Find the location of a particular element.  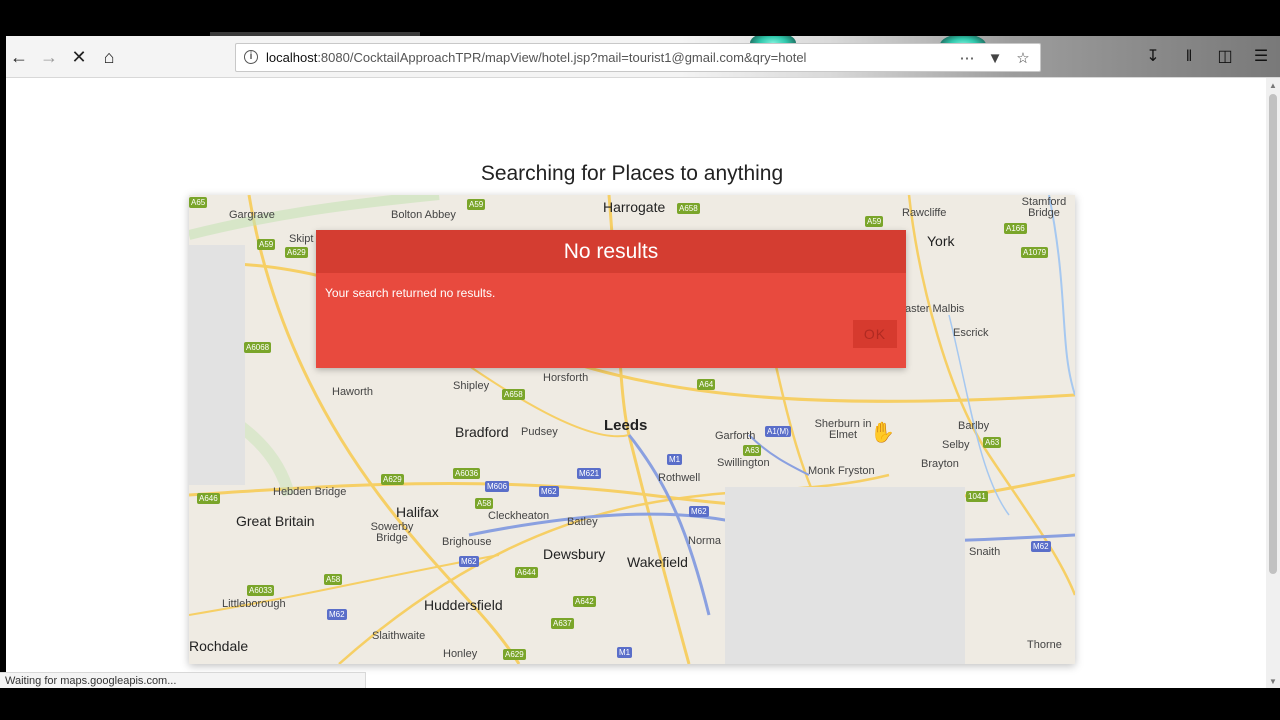

road-number-badge: M621 is located at coordinates (589, 473).